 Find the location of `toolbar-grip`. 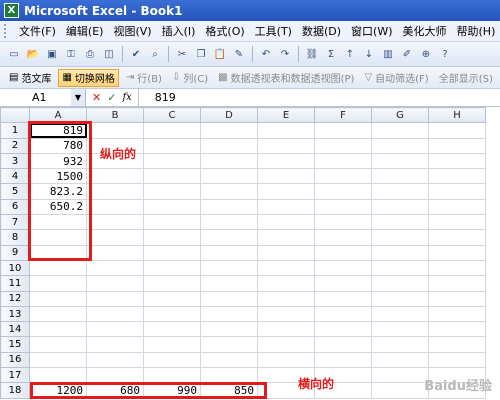

toolbar-grip is located at coordinates (5, 31).